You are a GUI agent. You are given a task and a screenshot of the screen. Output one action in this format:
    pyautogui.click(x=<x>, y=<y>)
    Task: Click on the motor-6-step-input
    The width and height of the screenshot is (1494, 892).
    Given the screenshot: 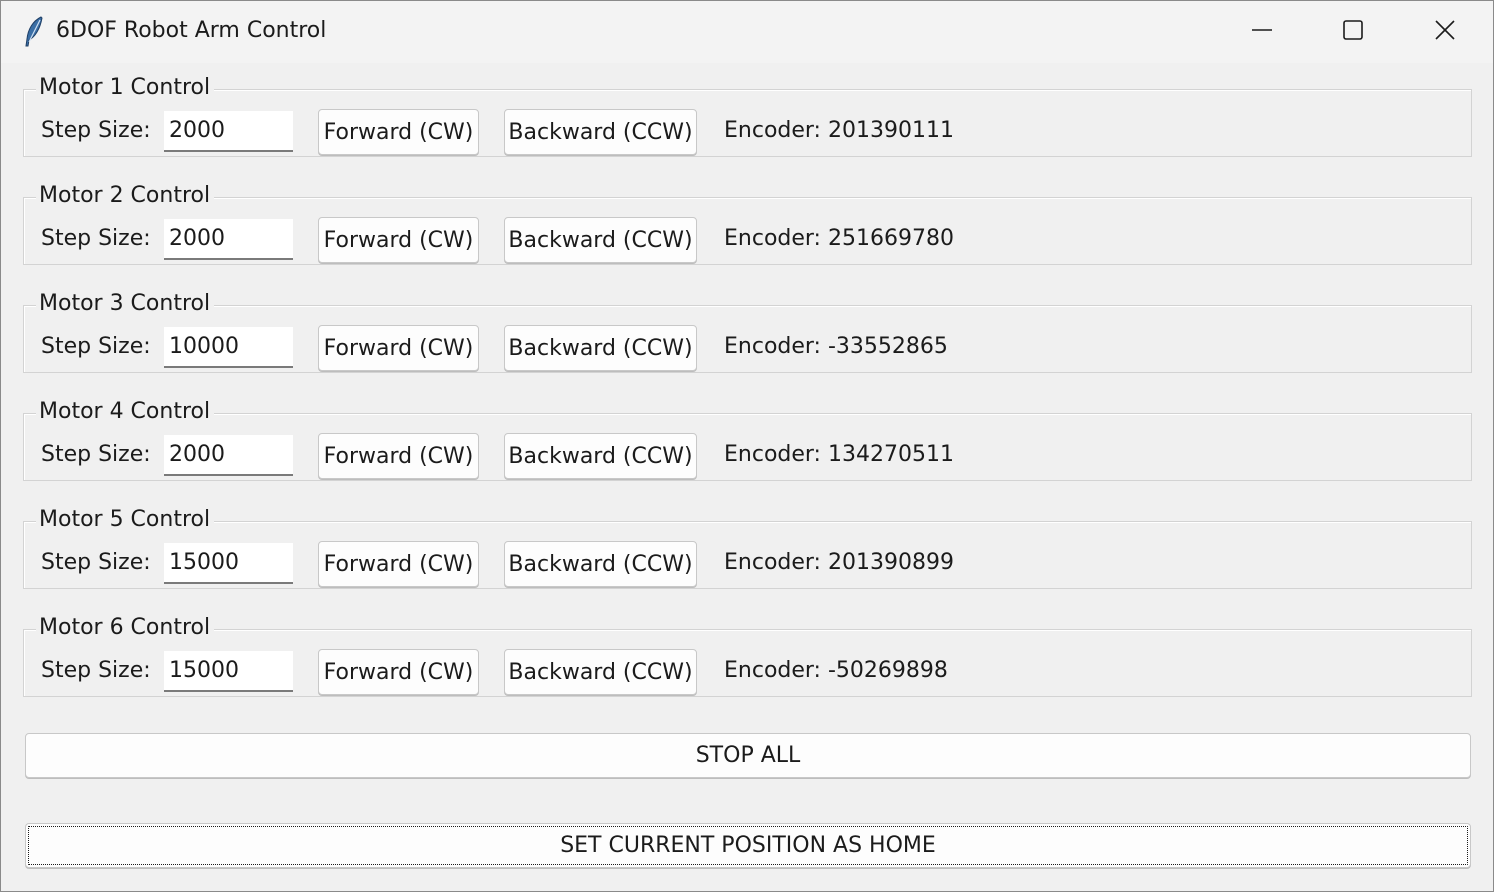 What is the action you would take?
    pyautogui.click(x=228, y=671)
    